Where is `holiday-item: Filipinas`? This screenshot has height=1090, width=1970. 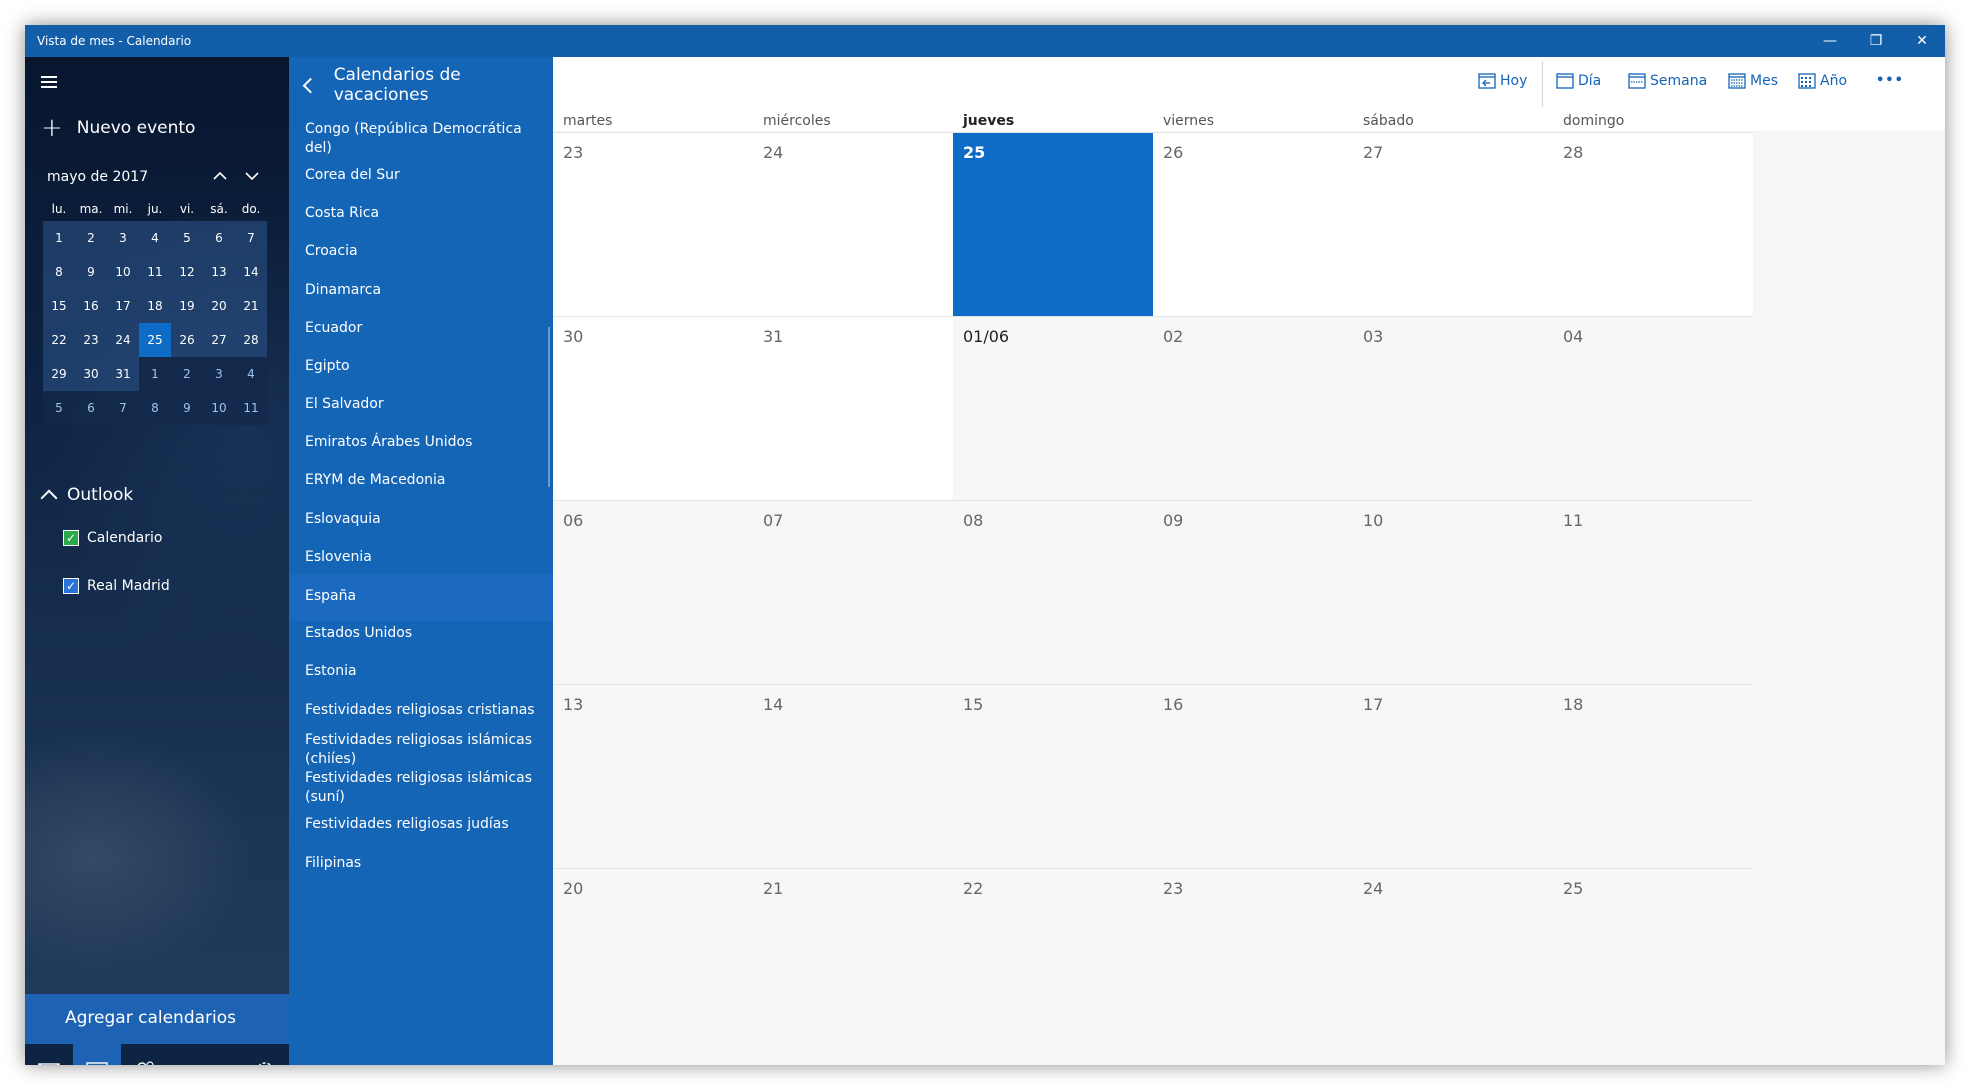
holiday-item: Filipinas is located at coordinates (421, 863).